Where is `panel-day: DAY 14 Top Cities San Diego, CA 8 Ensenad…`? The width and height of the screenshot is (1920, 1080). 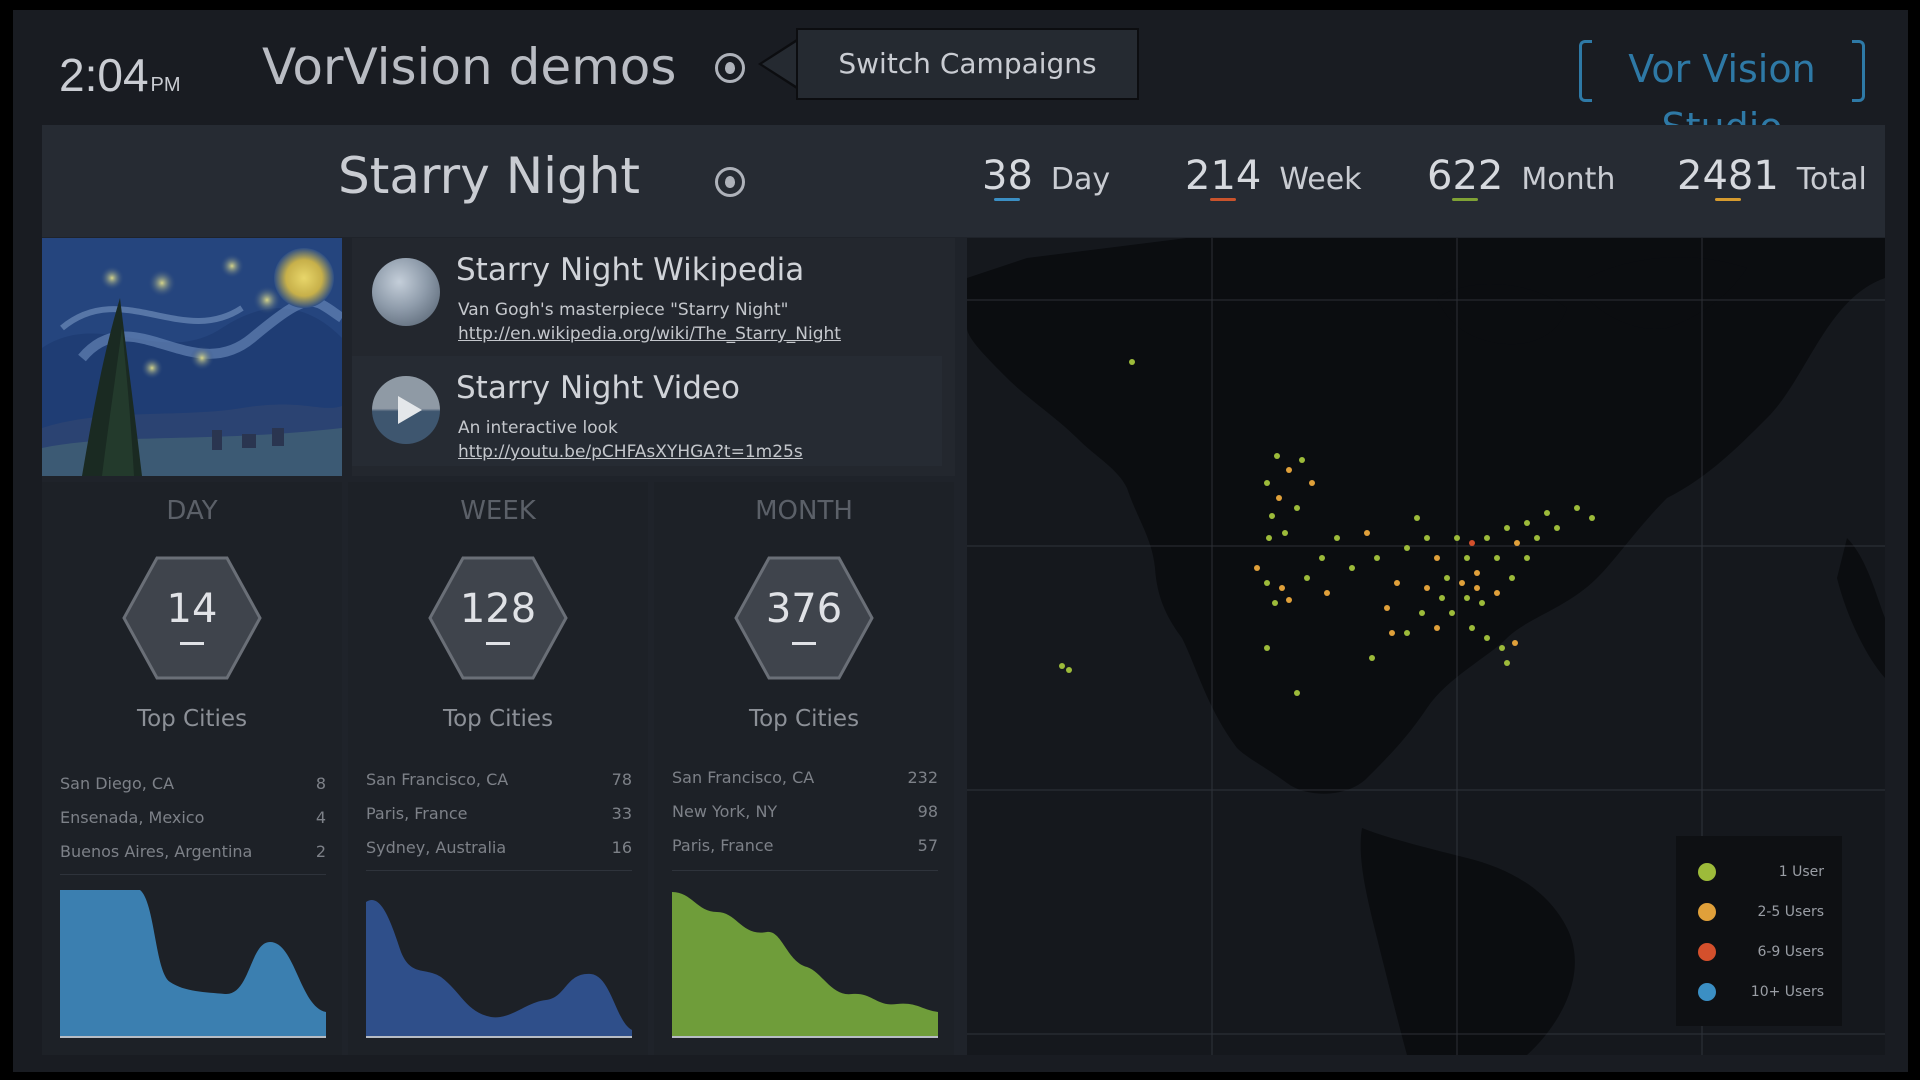 panel-day: DAY 14 Top Cities San Diego, CA 8 Ensenad… is located at coordinates (192, 768).